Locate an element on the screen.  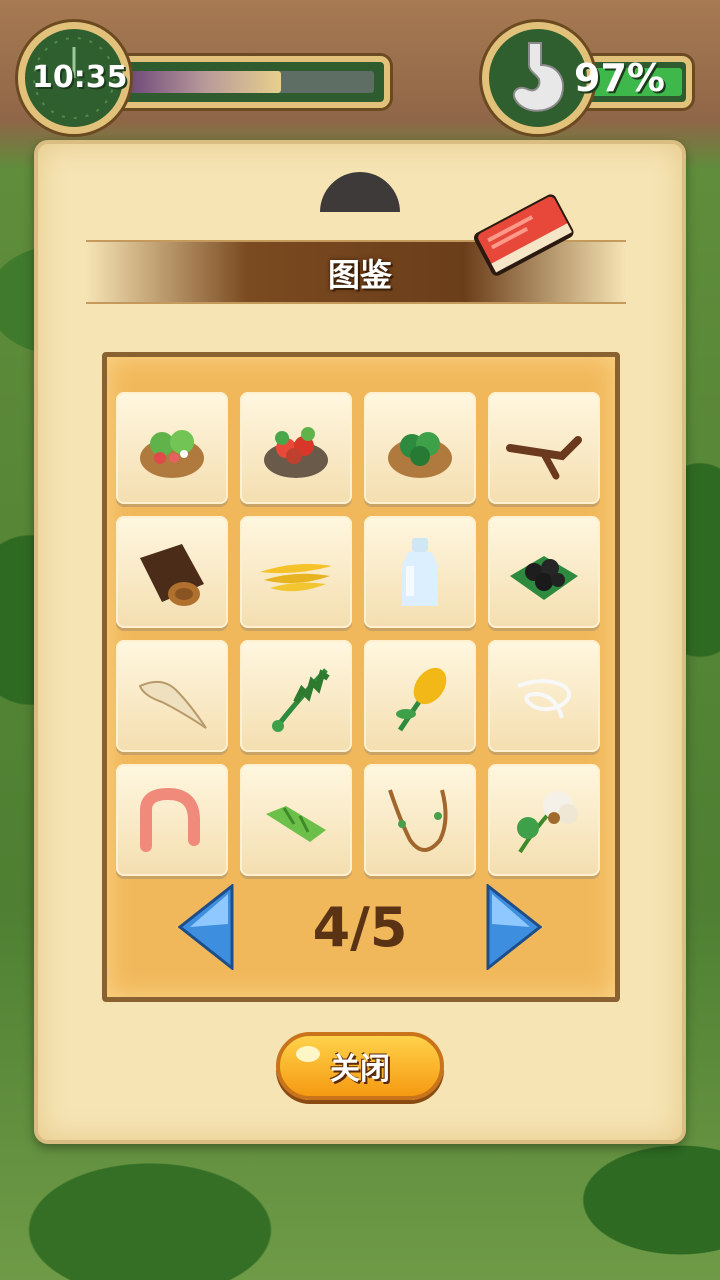
hunger-percent: 97% is located at coordinates (619, 78).